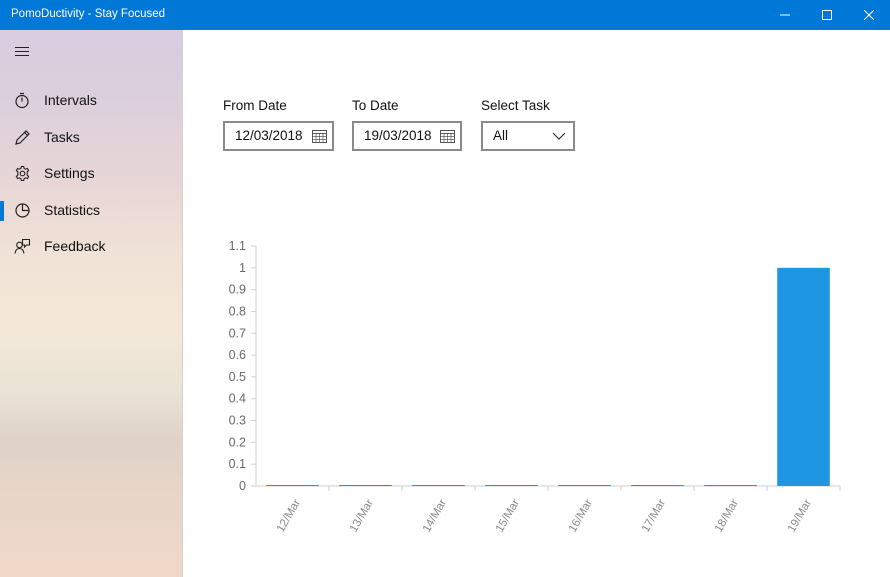  What do you see at coordinates (62, 137) in the screenshot?
I see `sidebar-item-label: Tasks` at bounding box center [62, 137].